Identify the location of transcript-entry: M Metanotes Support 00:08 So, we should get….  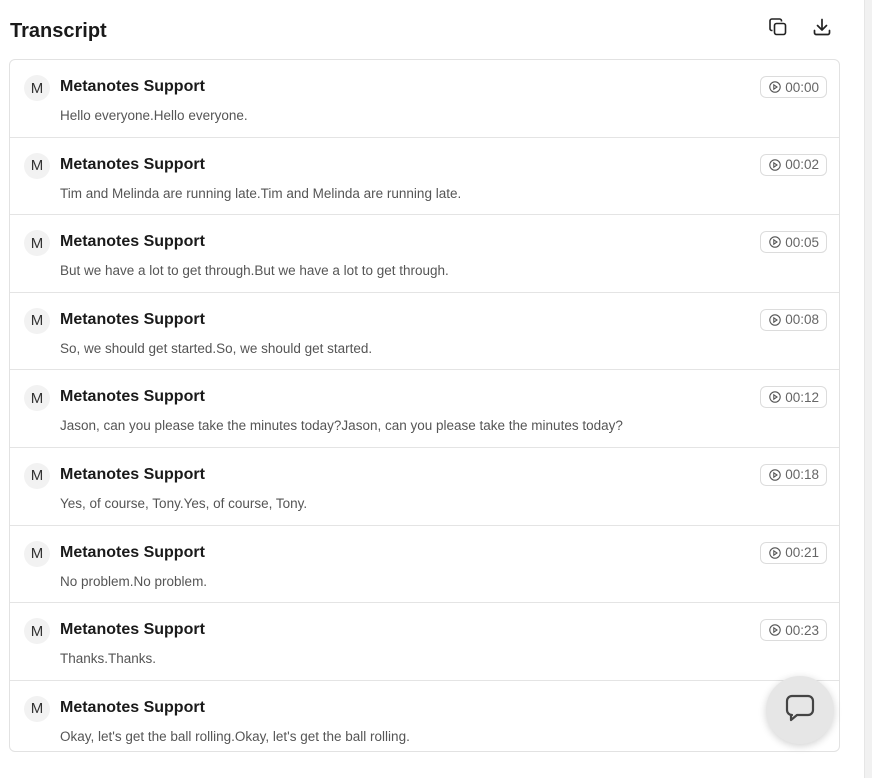
(424, 332).